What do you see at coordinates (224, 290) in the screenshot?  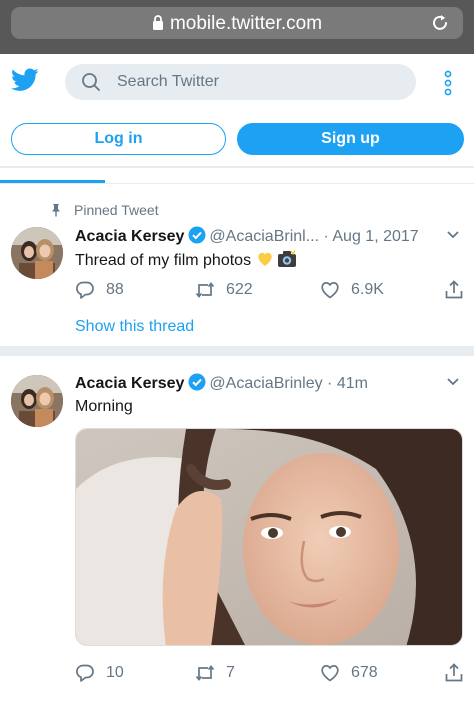 I see `retweet-button: 622` at bounding box center [224, 290].